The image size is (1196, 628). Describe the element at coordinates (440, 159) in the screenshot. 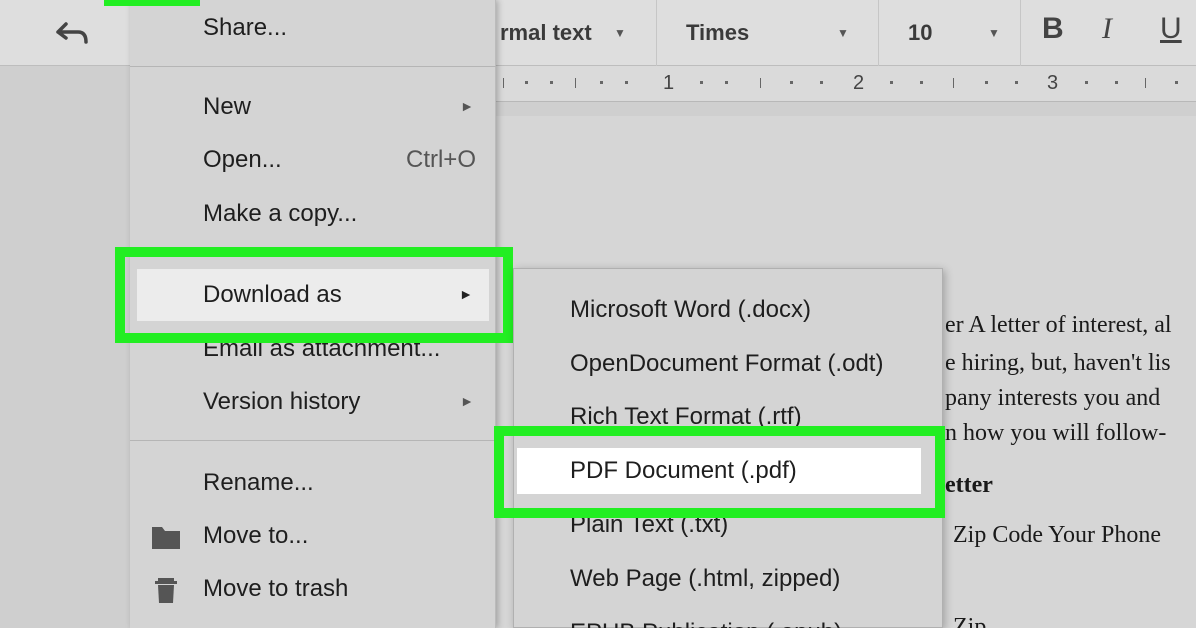

I see `menu-item-shortcut: Ctrl+O` at that location.